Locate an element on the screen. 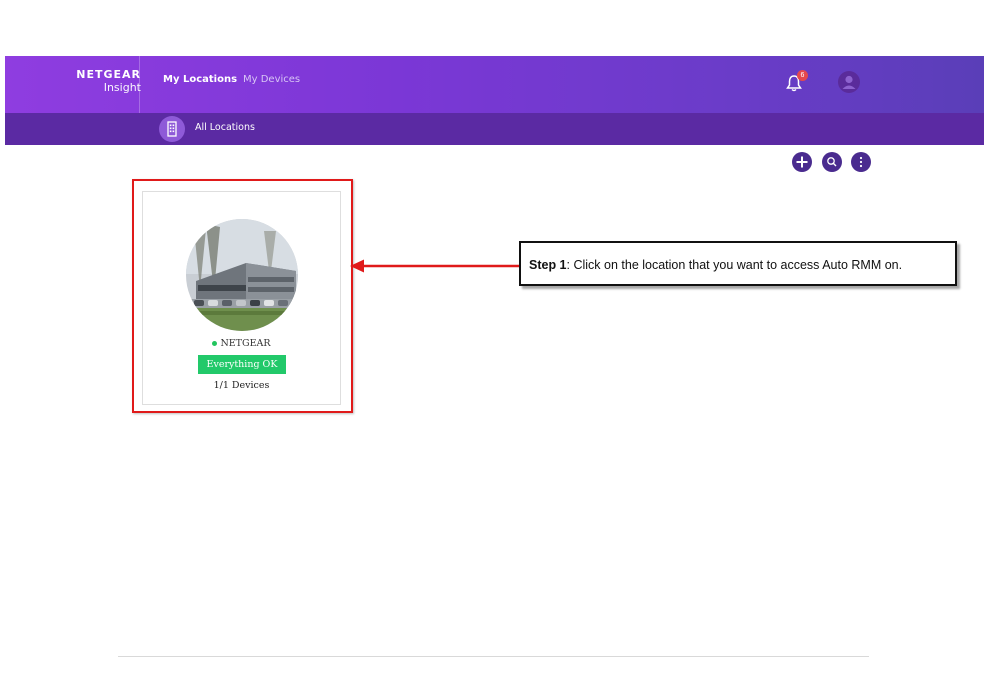 This screenshot has height=681, width=999. building-icon is located at coordinates (172, 129).